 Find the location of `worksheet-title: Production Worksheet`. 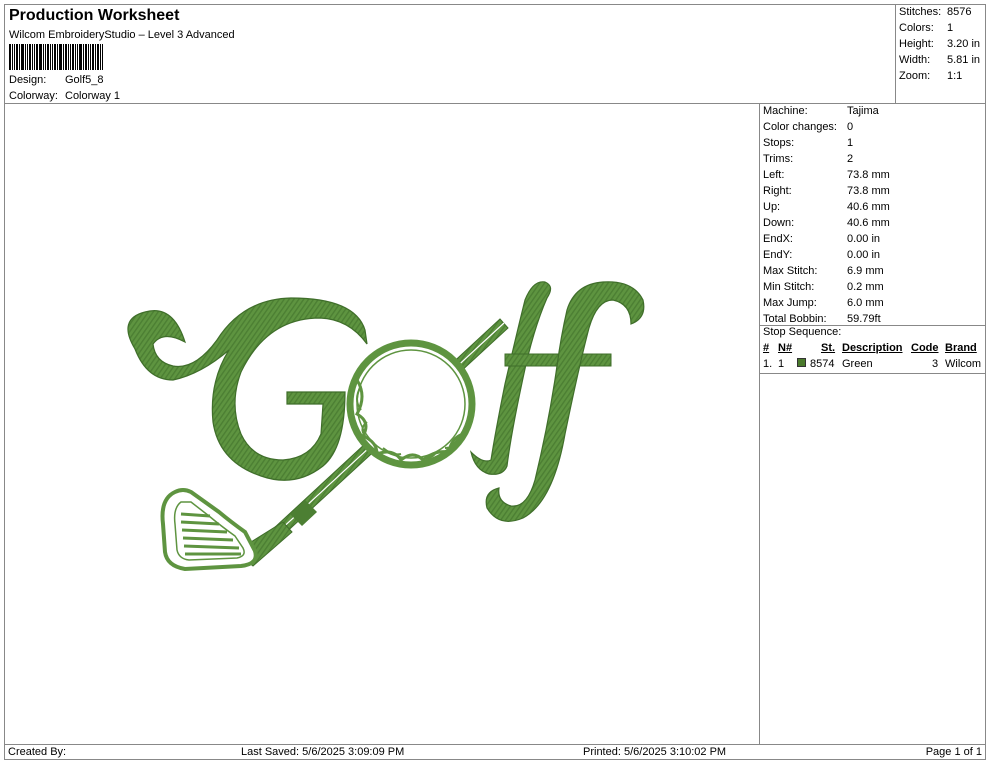

worksheet-title: Production Worksheet is located at coordinates (94, 15).